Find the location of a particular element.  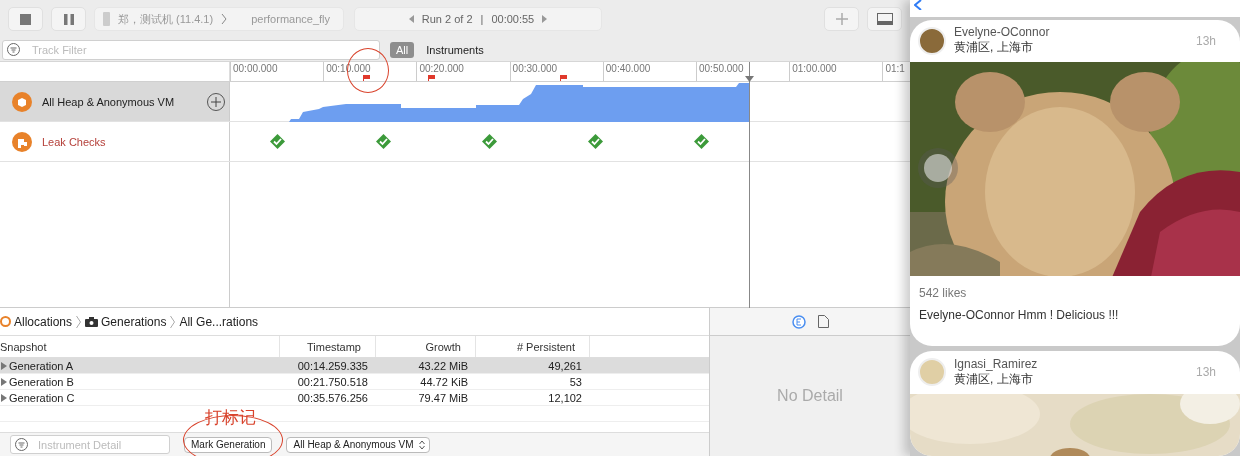

user-name: Ignasi_Ramirez is located at coordinates (1071, 363).